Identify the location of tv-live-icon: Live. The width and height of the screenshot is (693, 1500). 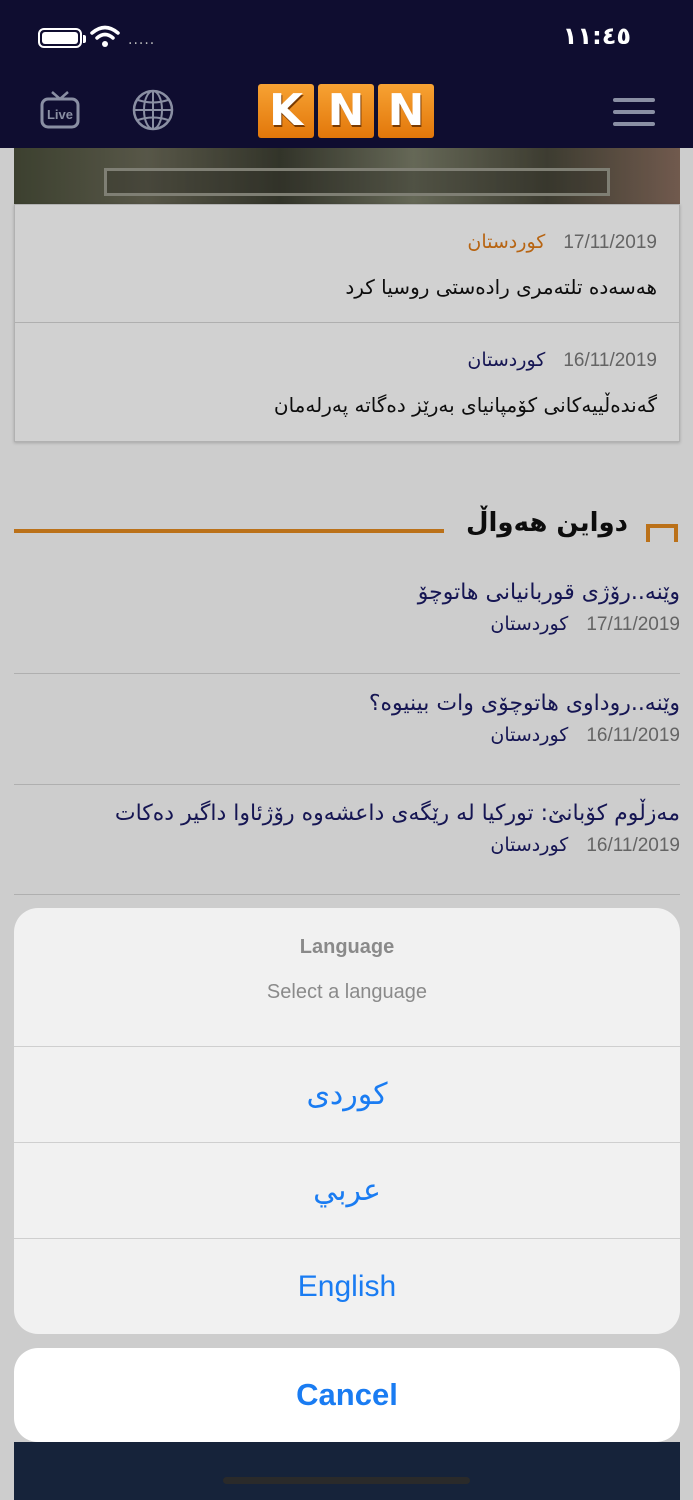
(60, 110).